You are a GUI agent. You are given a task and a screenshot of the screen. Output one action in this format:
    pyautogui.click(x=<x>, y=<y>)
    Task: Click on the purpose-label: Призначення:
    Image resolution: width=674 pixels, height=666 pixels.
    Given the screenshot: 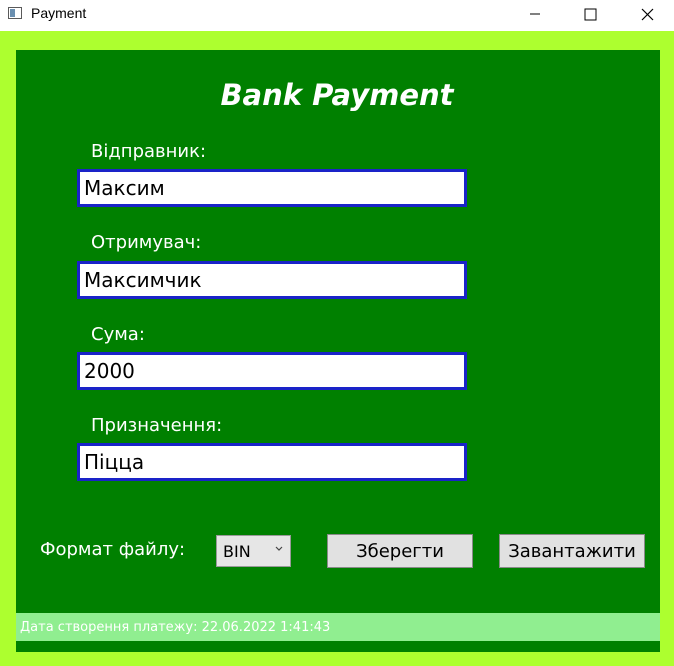 What is the action you would take?
    pyautogui.click(x=157, y=425)
    